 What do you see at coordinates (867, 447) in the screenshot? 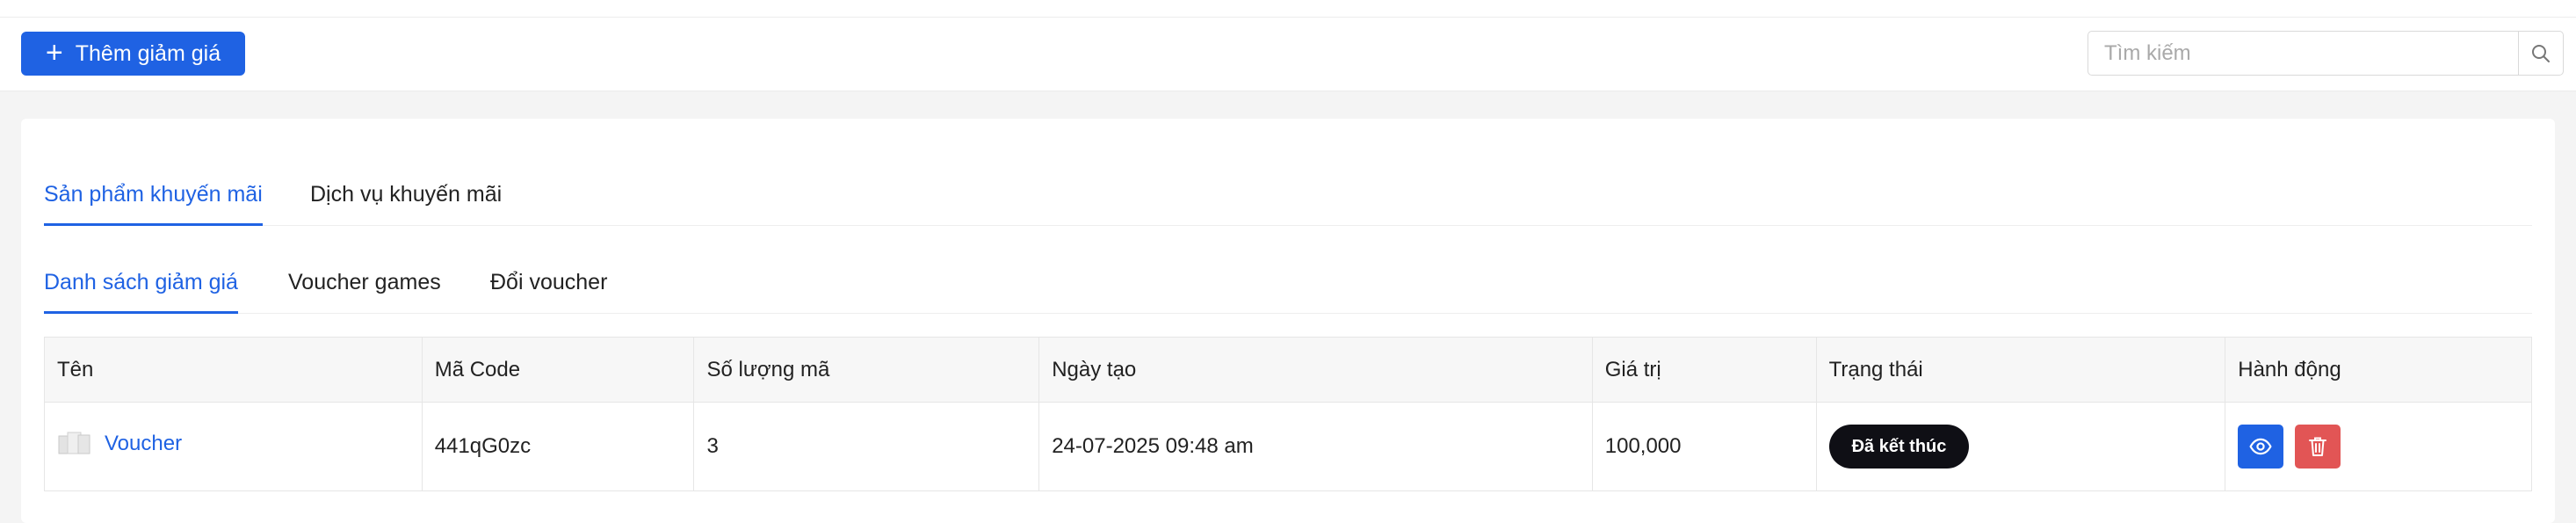
I see `quantity-cell: 3` at bounding box center [867, 447].